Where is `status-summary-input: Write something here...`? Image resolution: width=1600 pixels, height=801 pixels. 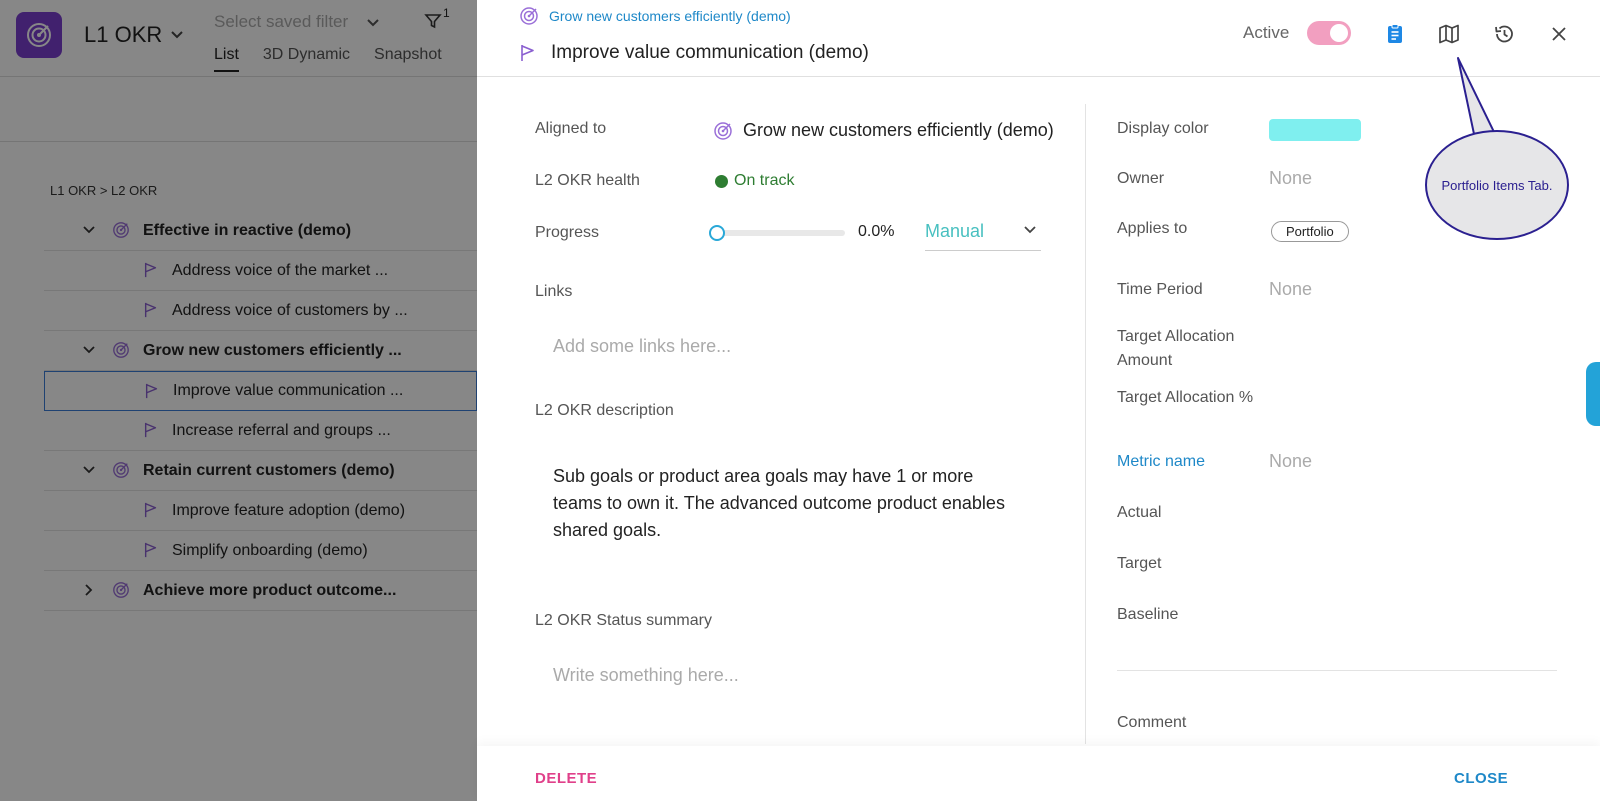
status-summary-input: Write something here... is located at coordinates (646, 675).